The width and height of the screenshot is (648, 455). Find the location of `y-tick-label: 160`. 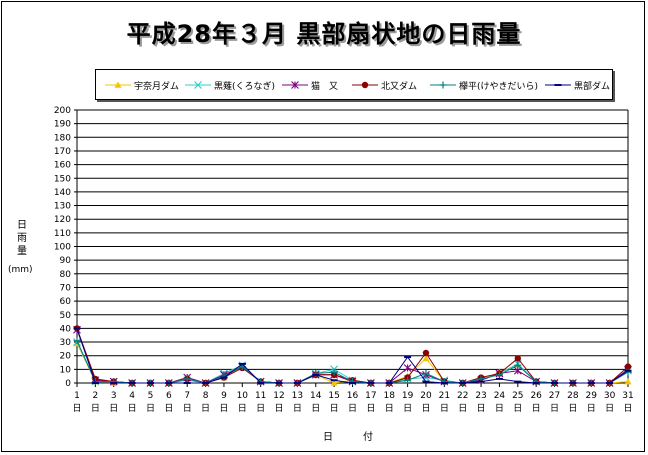

y-tick-label: 160 is located at coordinates (62, 166).